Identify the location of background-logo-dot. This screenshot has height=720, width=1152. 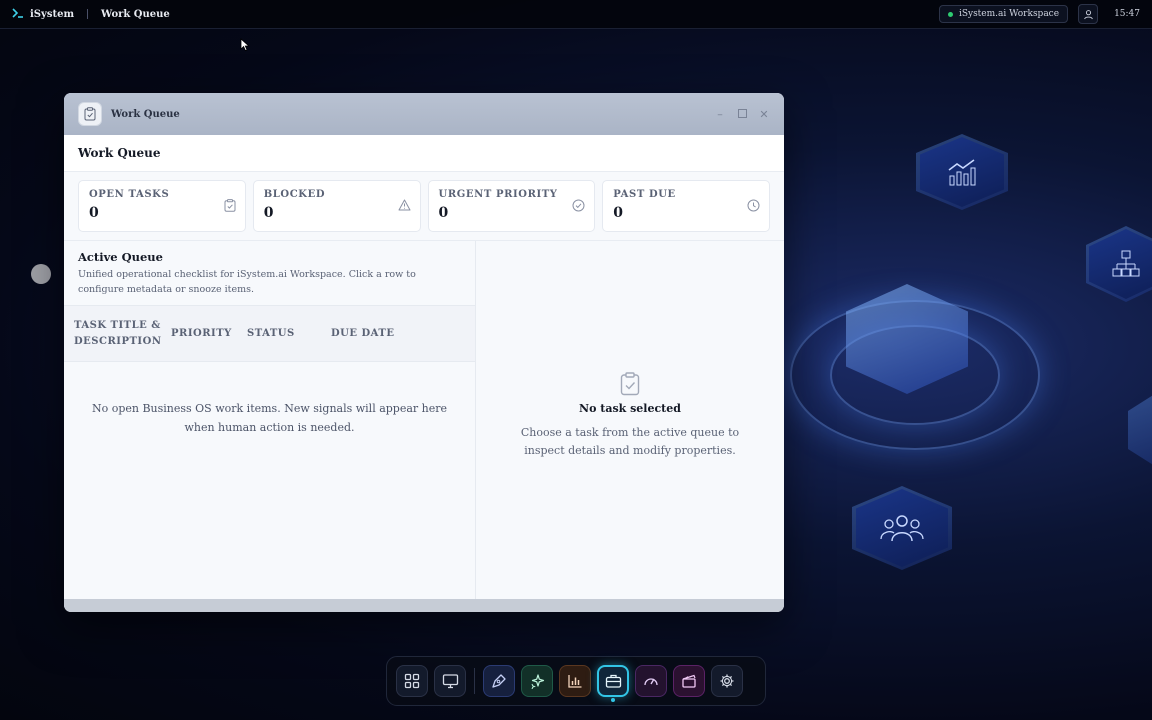
(41, 274).